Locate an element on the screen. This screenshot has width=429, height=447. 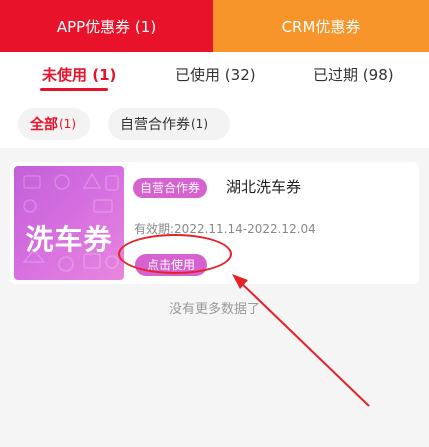
tab-app-coupons: APP优惠券 (1) is located at coordinates (106, 26).